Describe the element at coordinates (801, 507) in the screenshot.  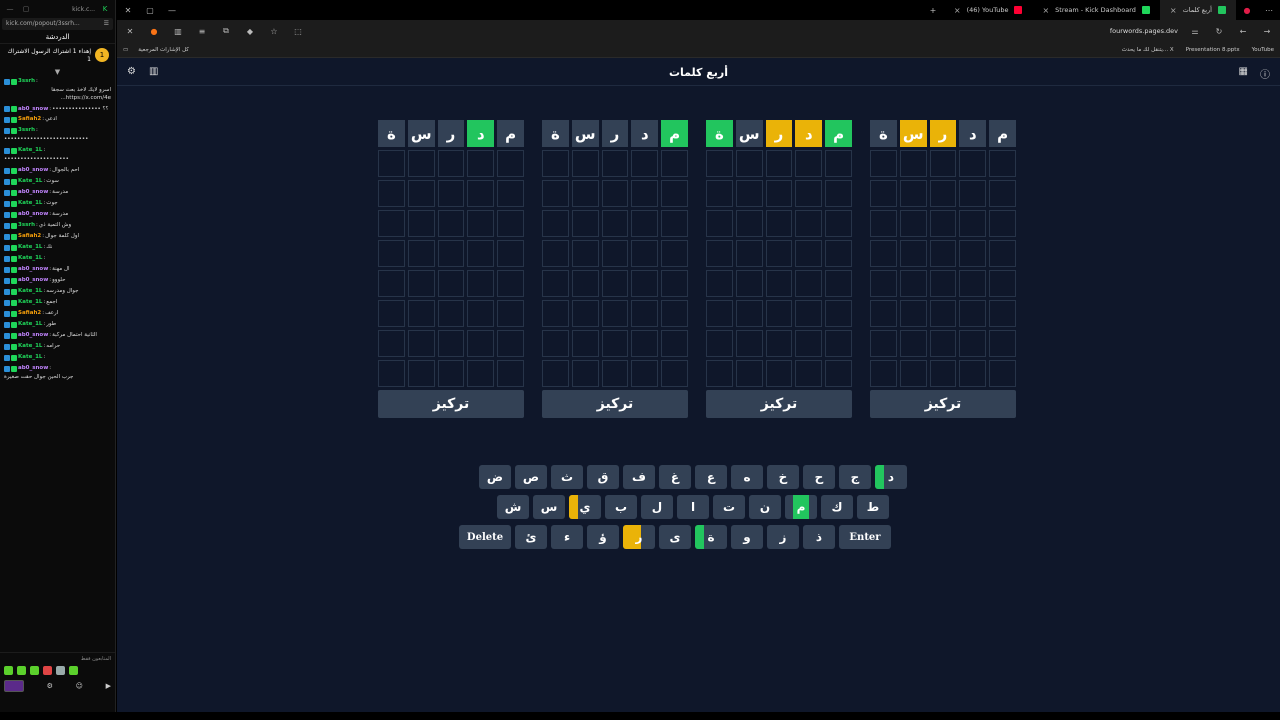
I see `letter-key: م` at that location.